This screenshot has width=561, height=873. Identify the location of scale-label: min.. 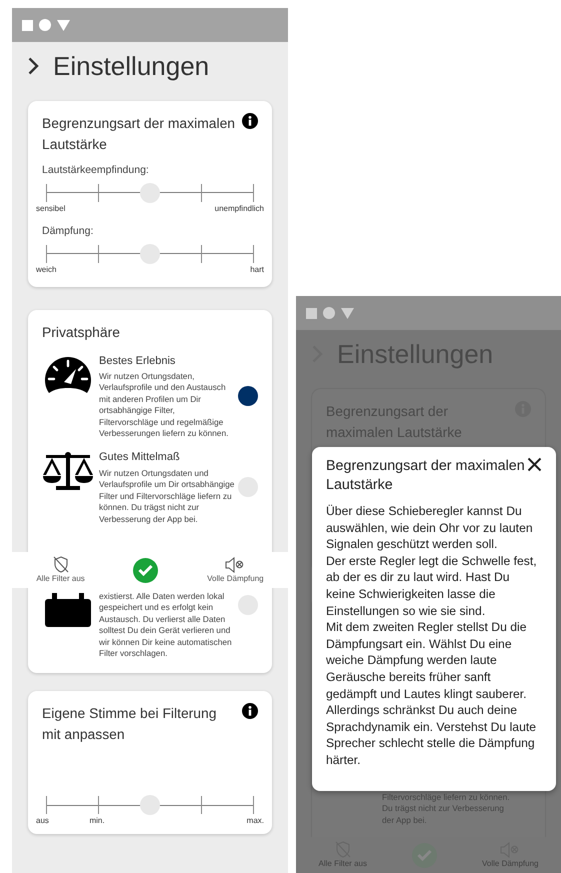
(97, 821).